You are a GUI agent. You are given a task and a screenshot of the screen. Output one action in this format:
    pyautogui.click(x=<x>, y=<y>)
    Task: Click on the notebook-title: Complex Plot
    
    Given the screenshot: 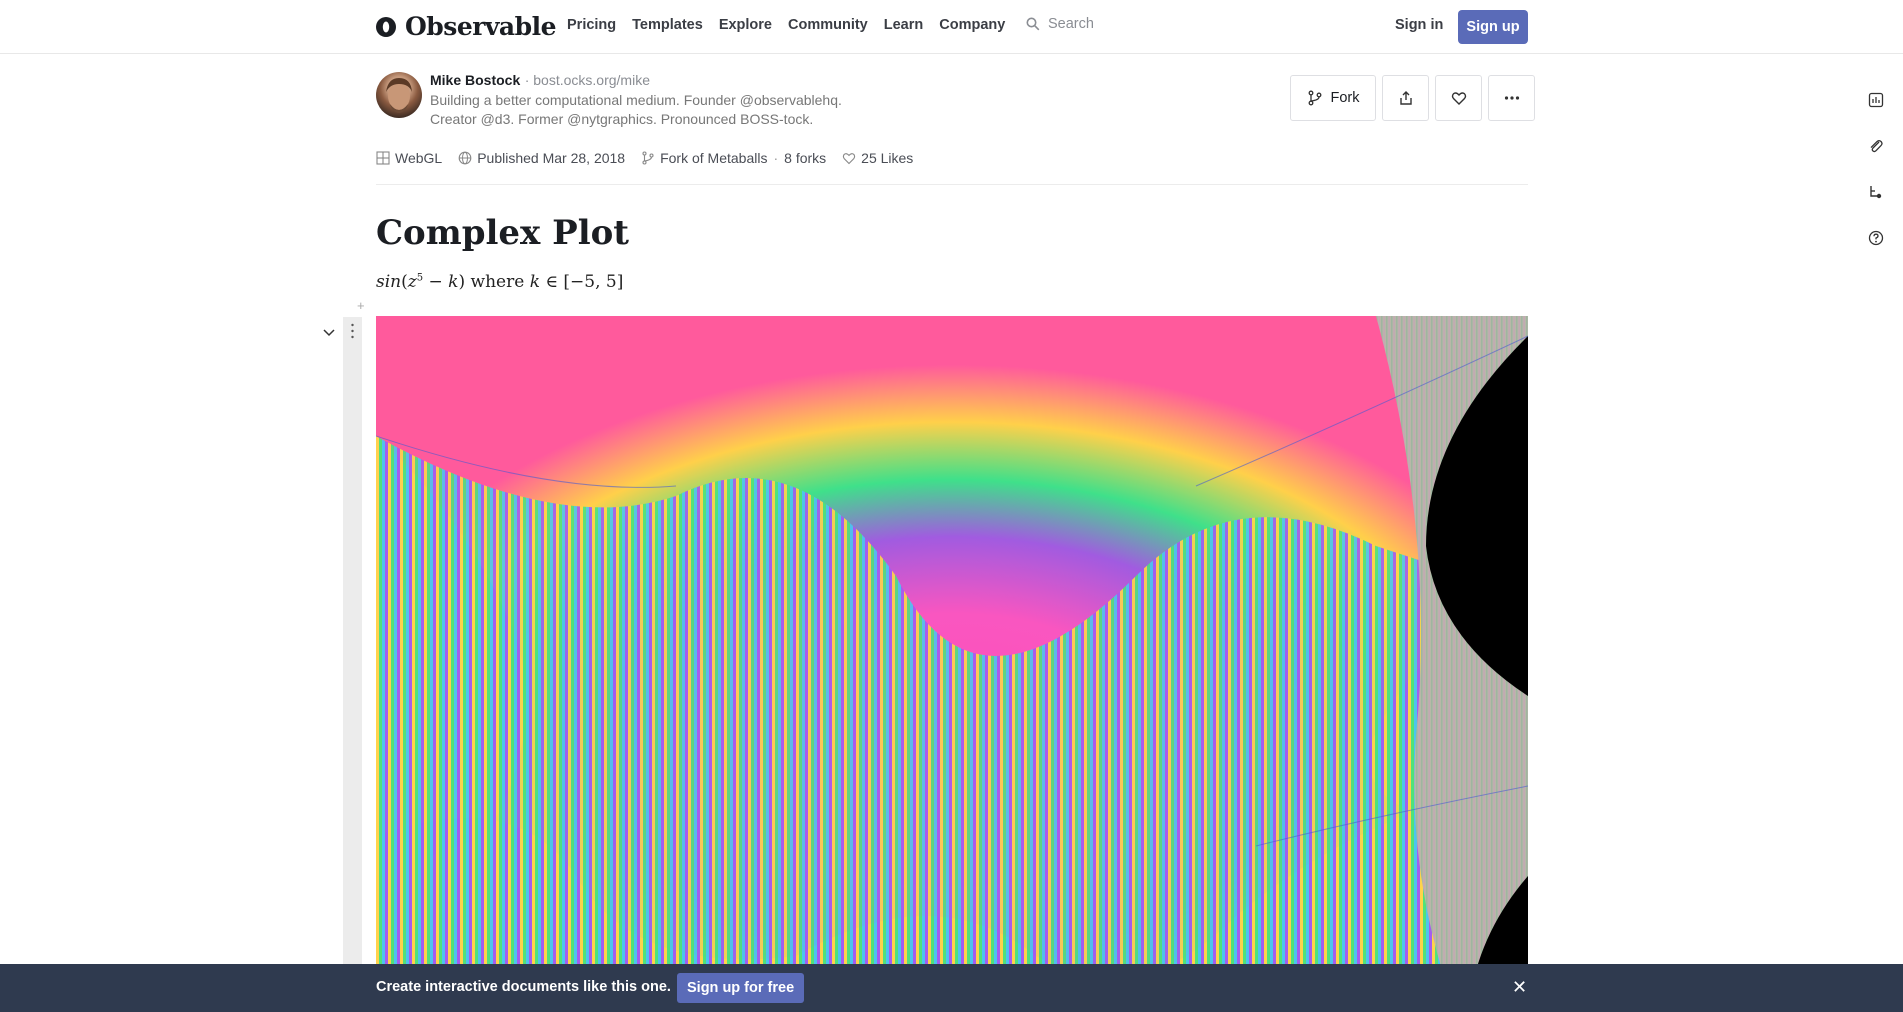 What is the action you would take?
    pyautogui.click(x=503, y=233)
    